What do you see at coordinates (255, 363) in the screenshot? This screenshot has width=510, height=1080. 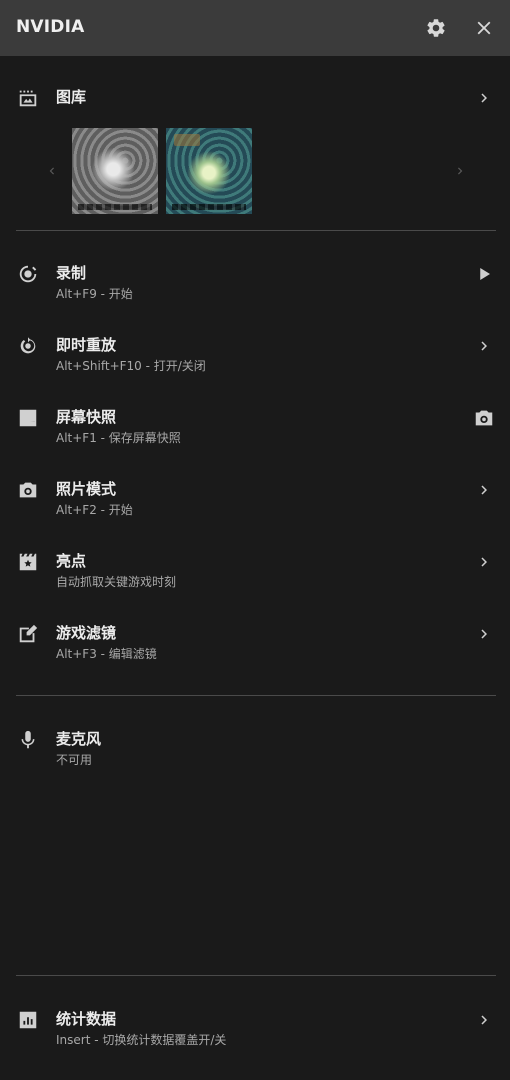 I see `instant-replay-row: 即时重放 Alt+Shift+F10 - 打开/关闭` at bounding box center [255, 363].